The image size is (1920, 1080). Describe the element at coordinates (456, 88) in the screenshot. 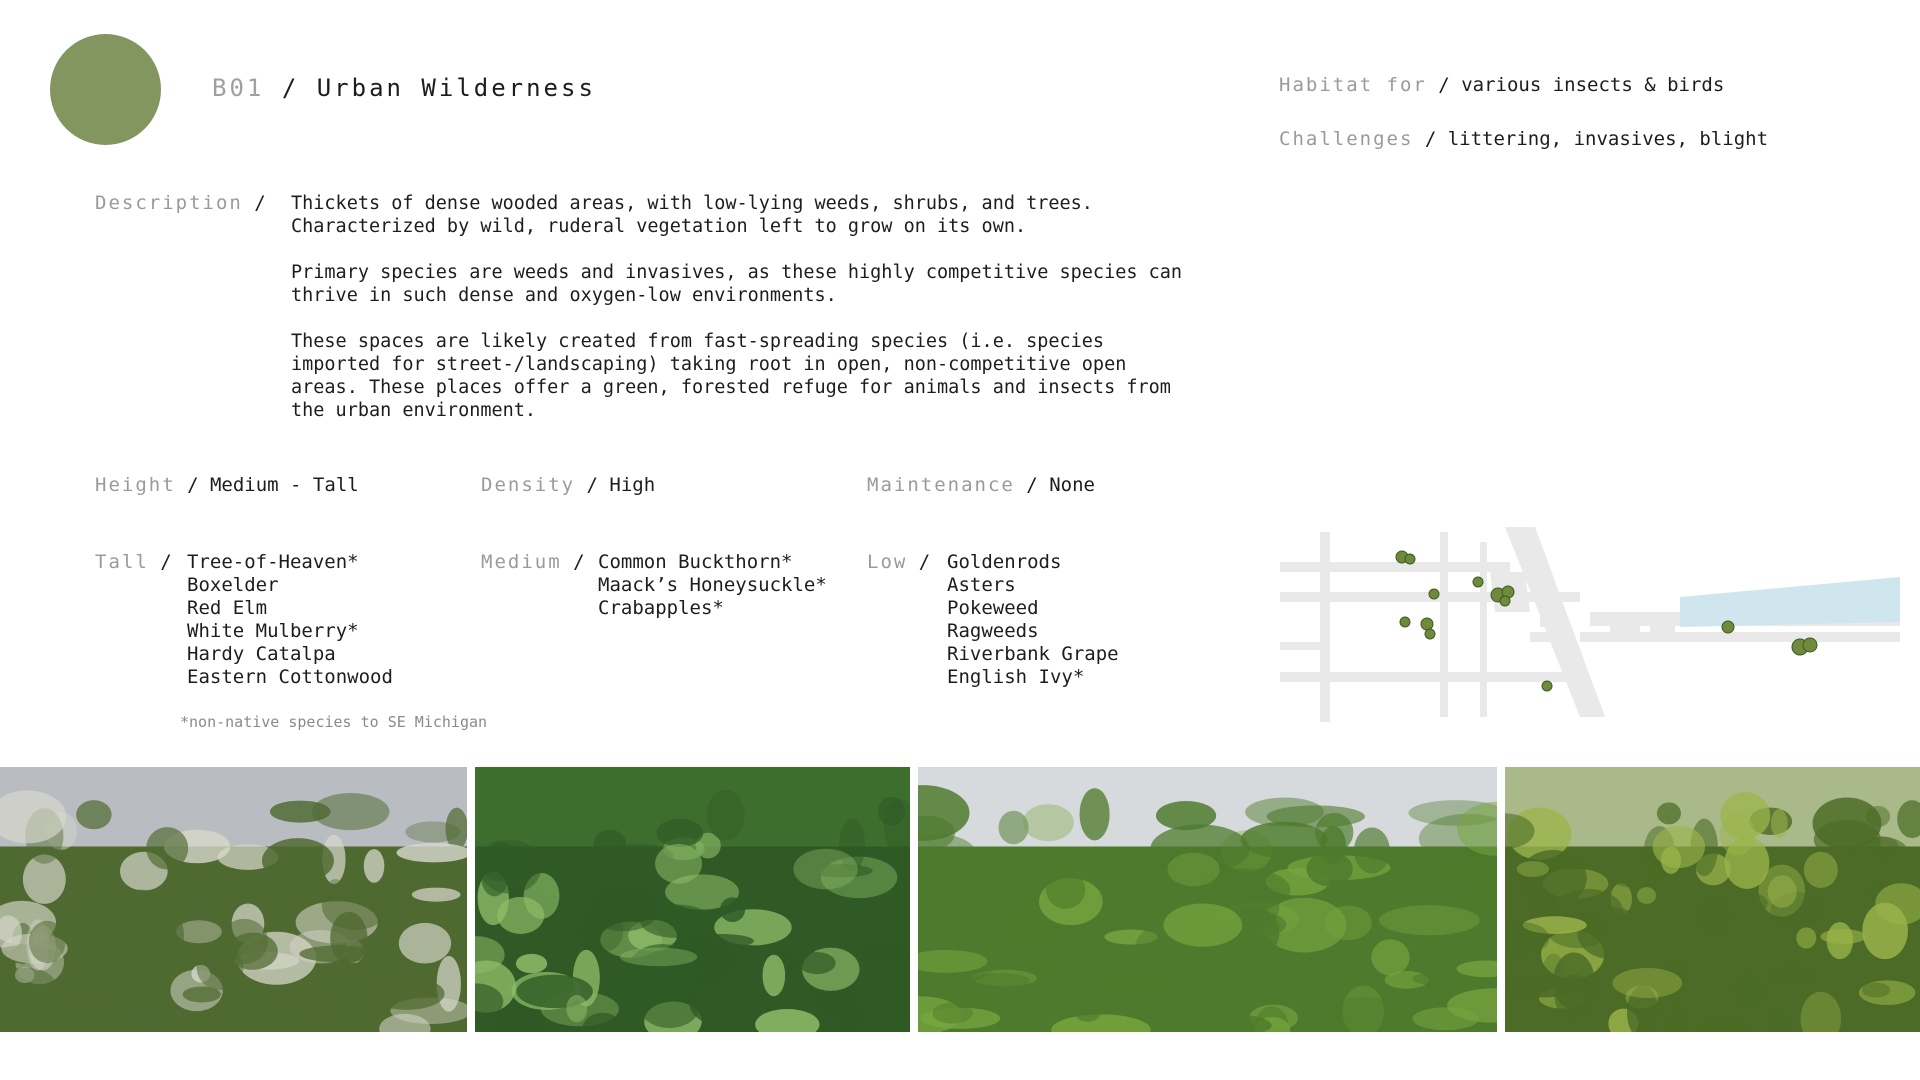

I see `category-title: Urban Wilderness` at that location.